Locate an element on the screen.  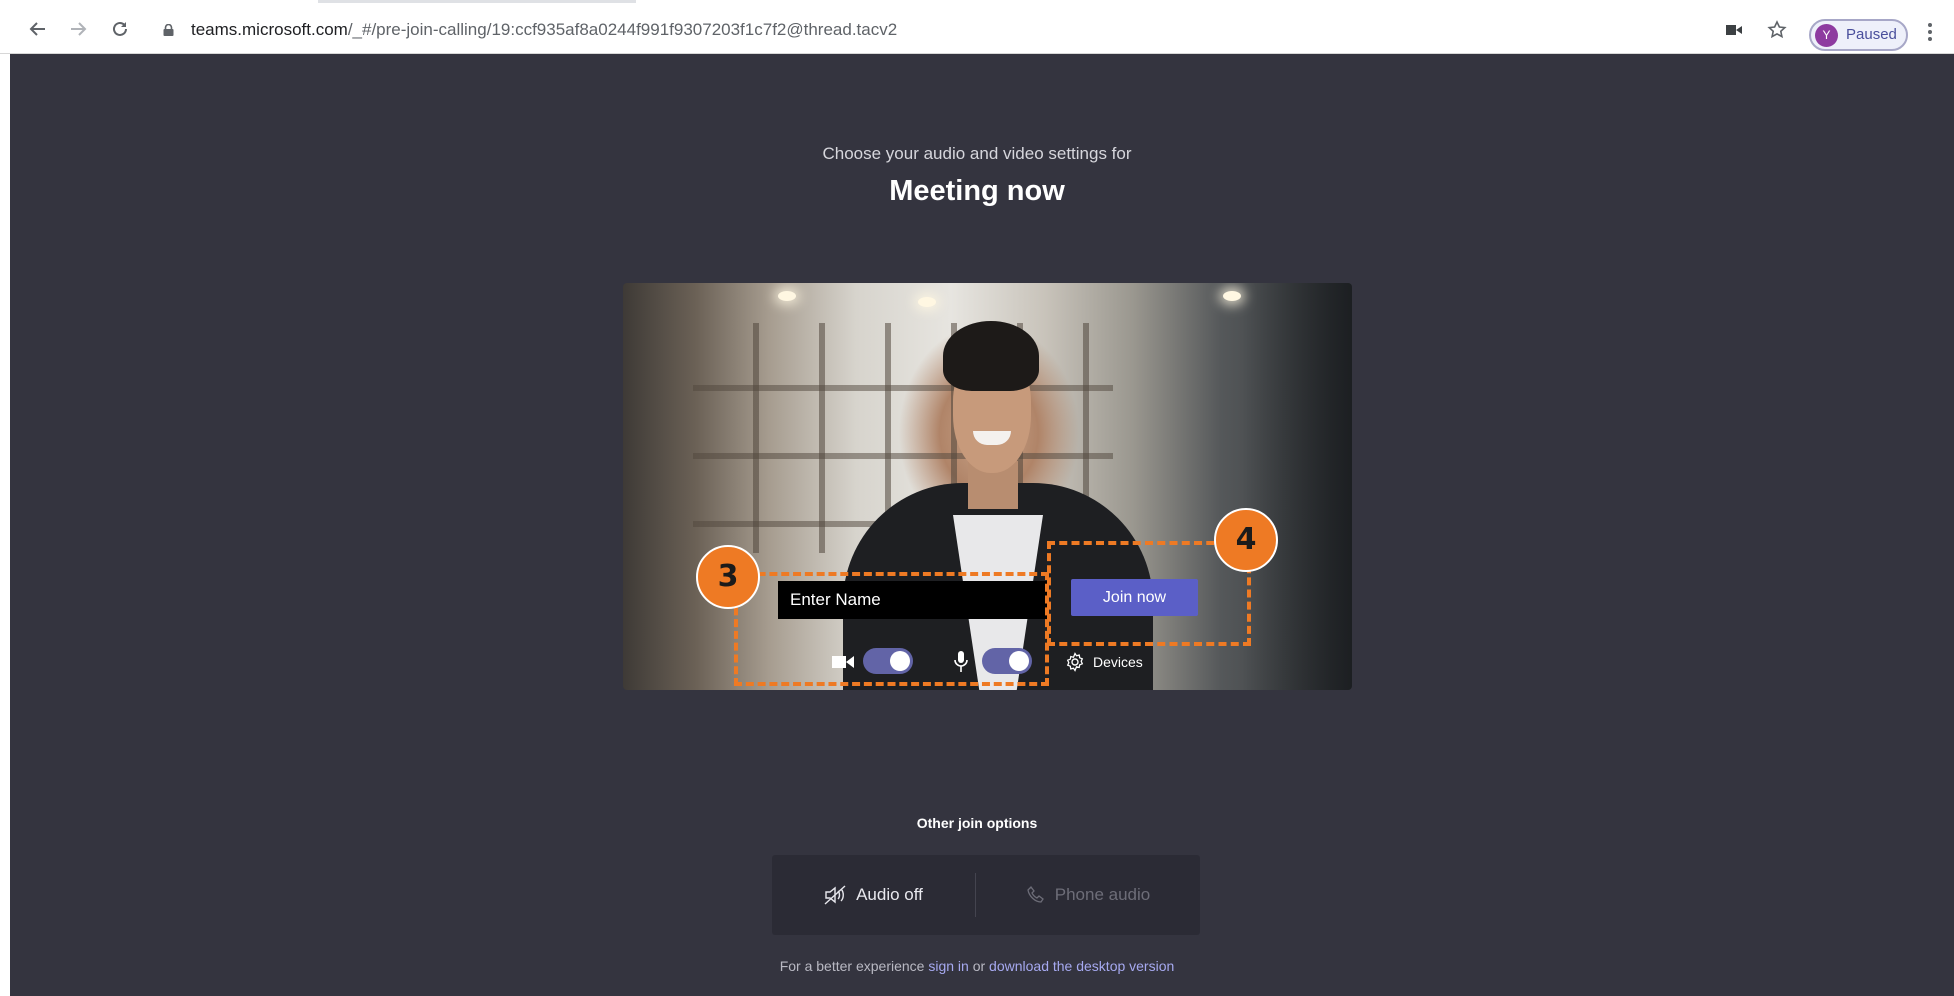
step-3-badge: 3 is located at coordinates (728, 577).